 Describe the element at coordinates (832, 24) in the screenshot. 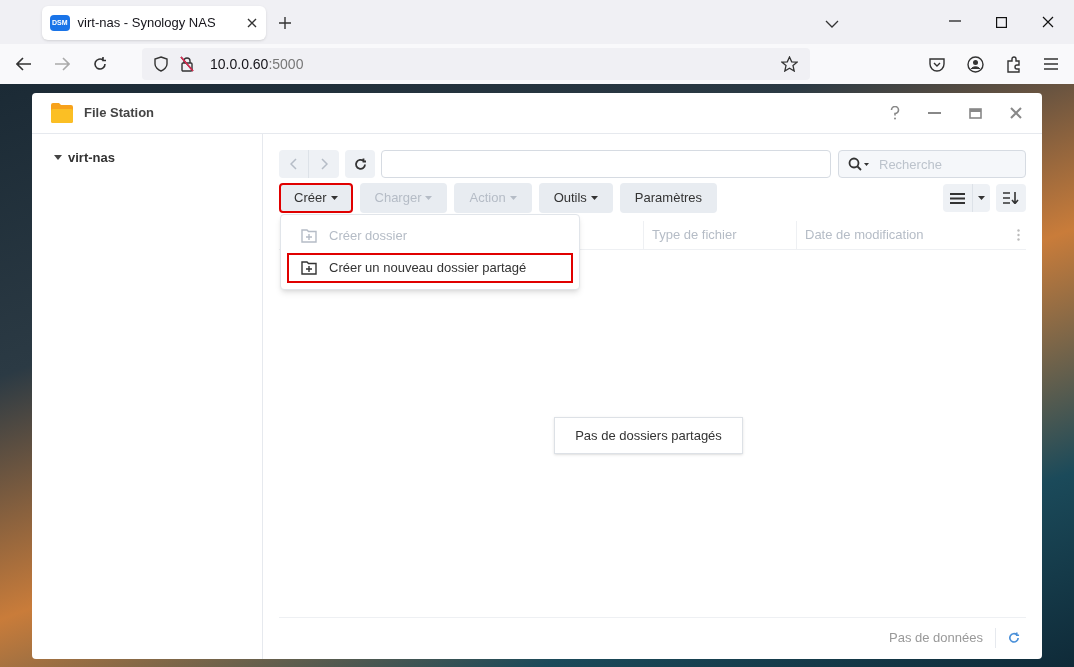

I see `chevron-down-icon` at that location.